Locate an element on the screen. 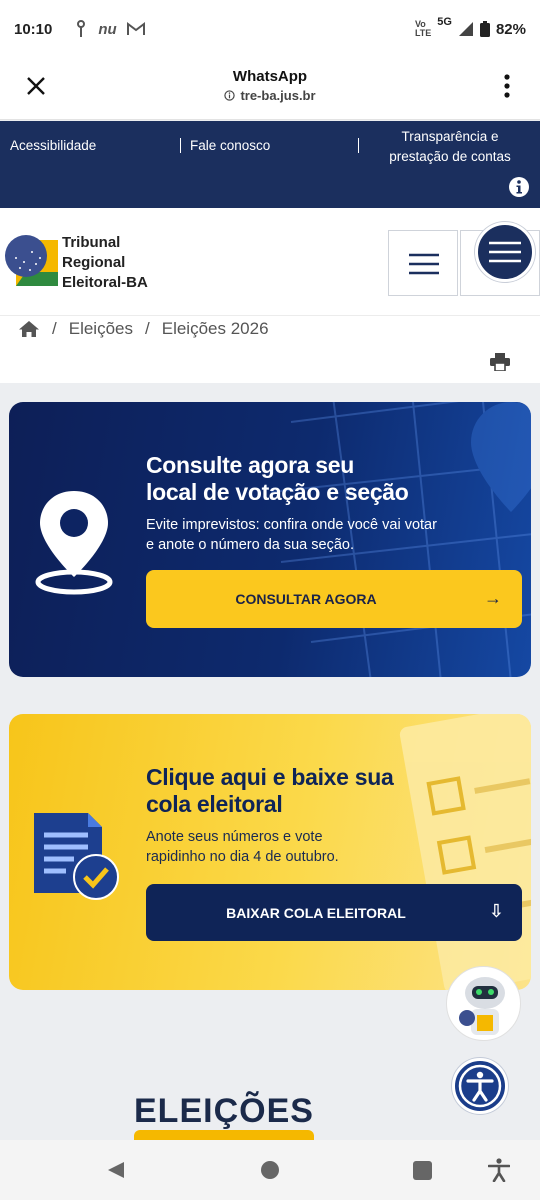  accessibility-widget-button is located at coordinates (480, 1086).